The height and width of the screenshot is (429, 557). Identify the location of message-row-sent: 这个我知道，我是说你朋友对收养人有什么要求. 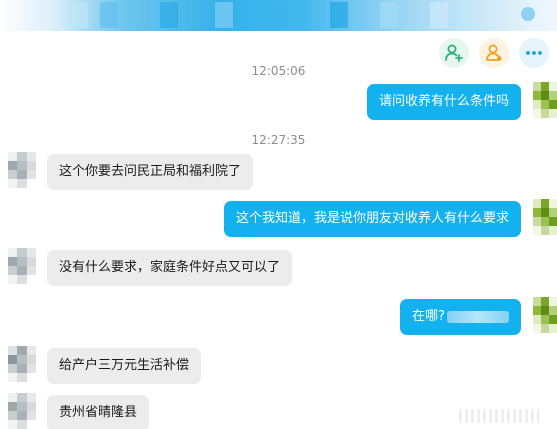
(278, 219).